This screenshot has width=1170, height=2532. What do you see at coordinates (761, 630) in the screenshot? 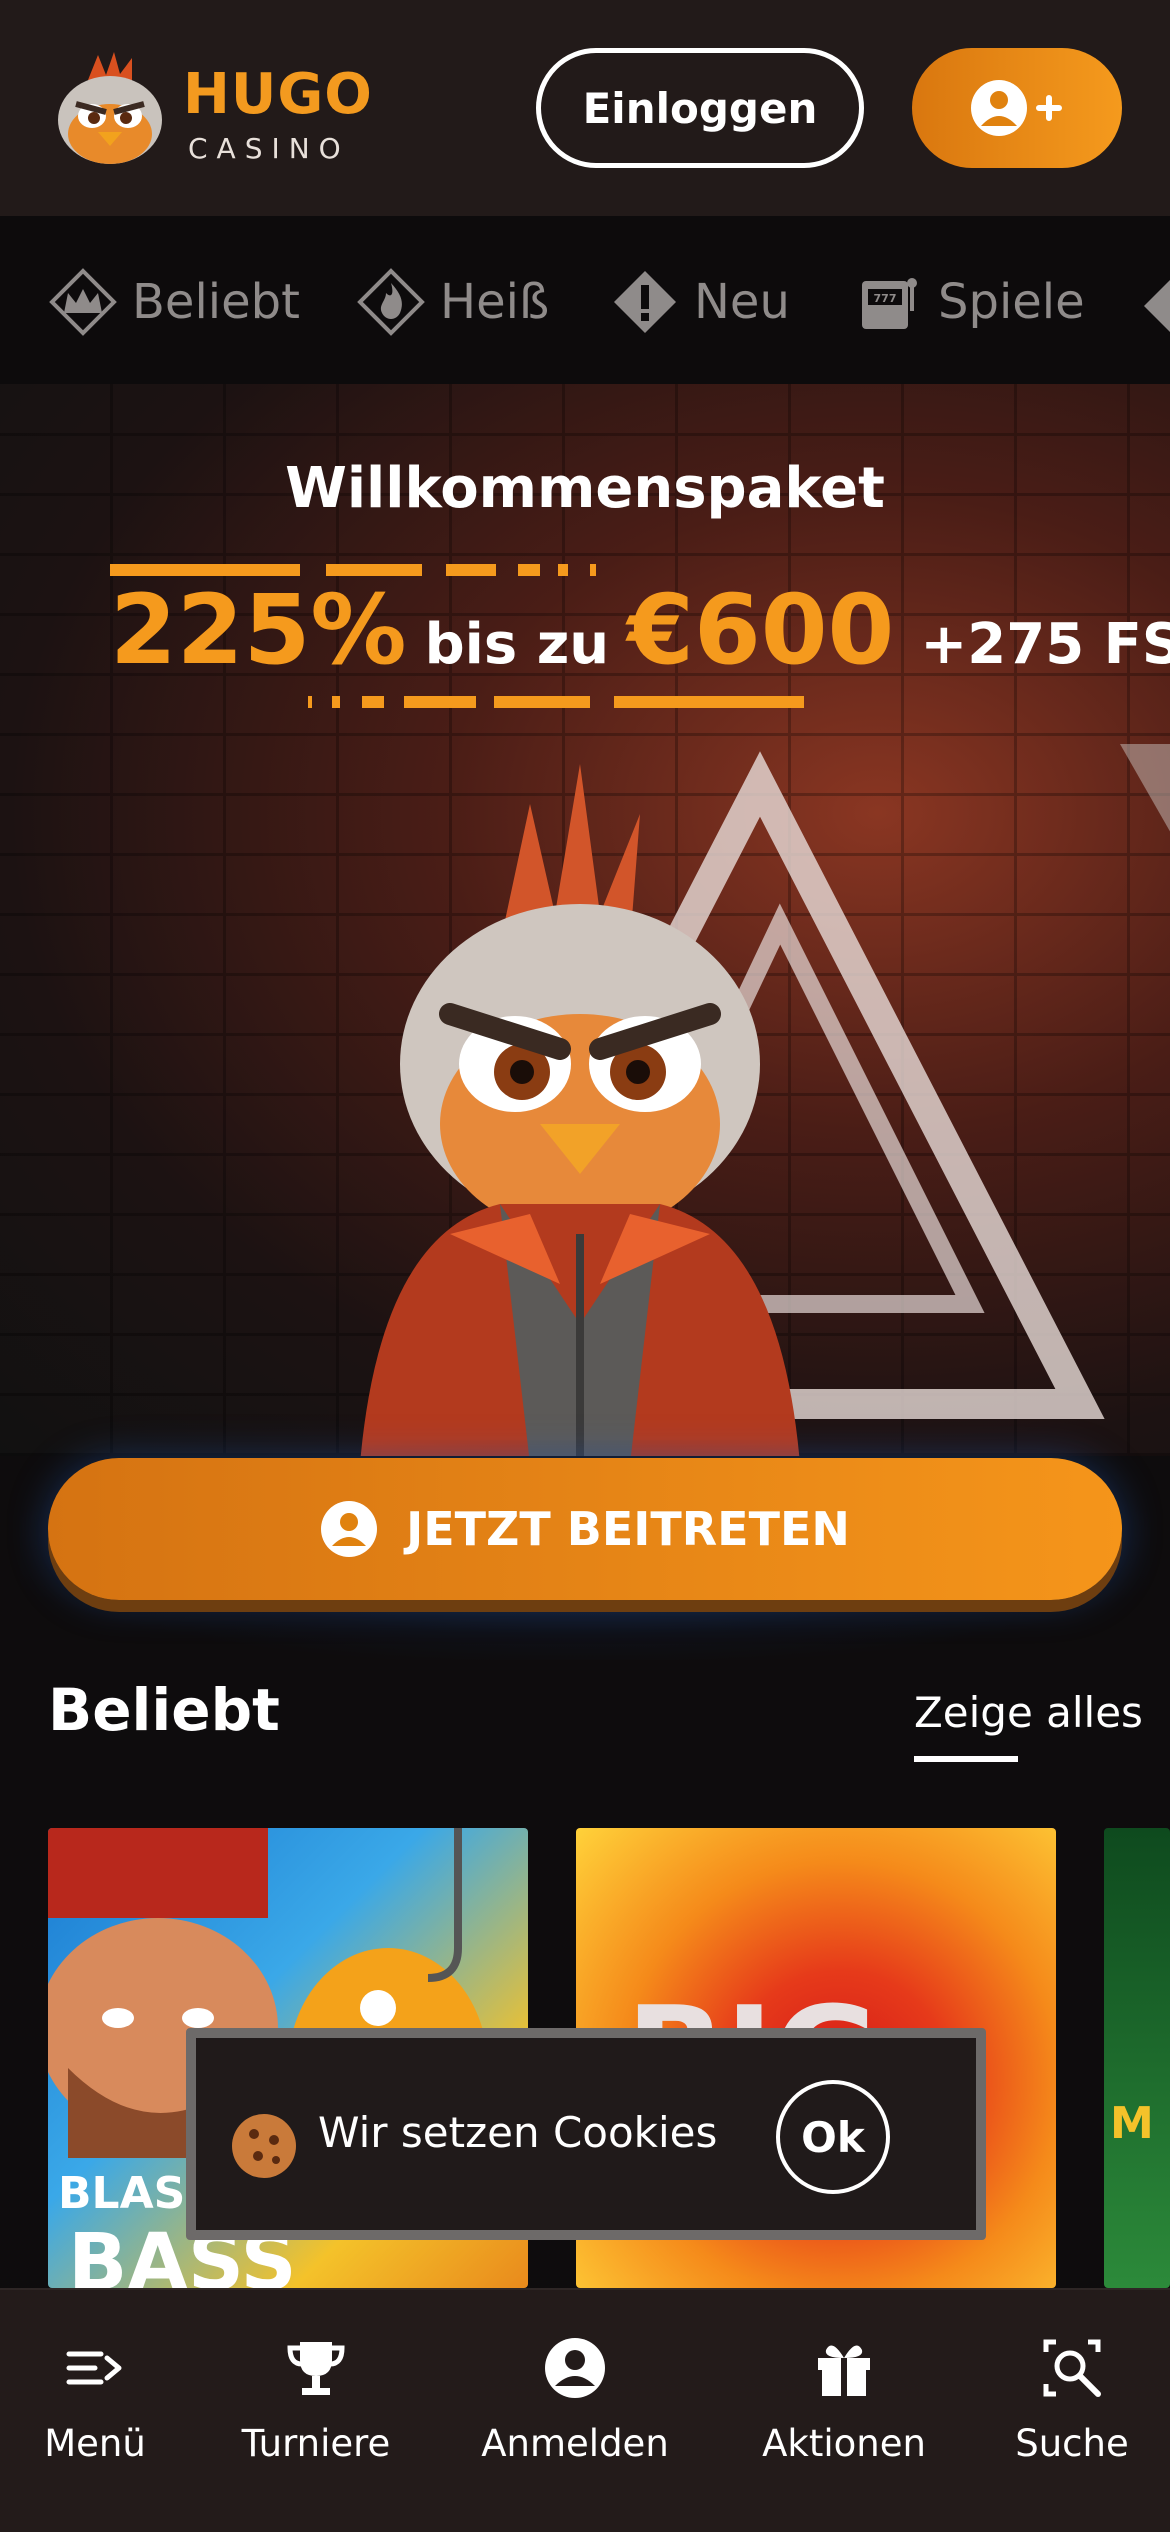
I see `offer-amount: €600` at bounding box center [761, 630].